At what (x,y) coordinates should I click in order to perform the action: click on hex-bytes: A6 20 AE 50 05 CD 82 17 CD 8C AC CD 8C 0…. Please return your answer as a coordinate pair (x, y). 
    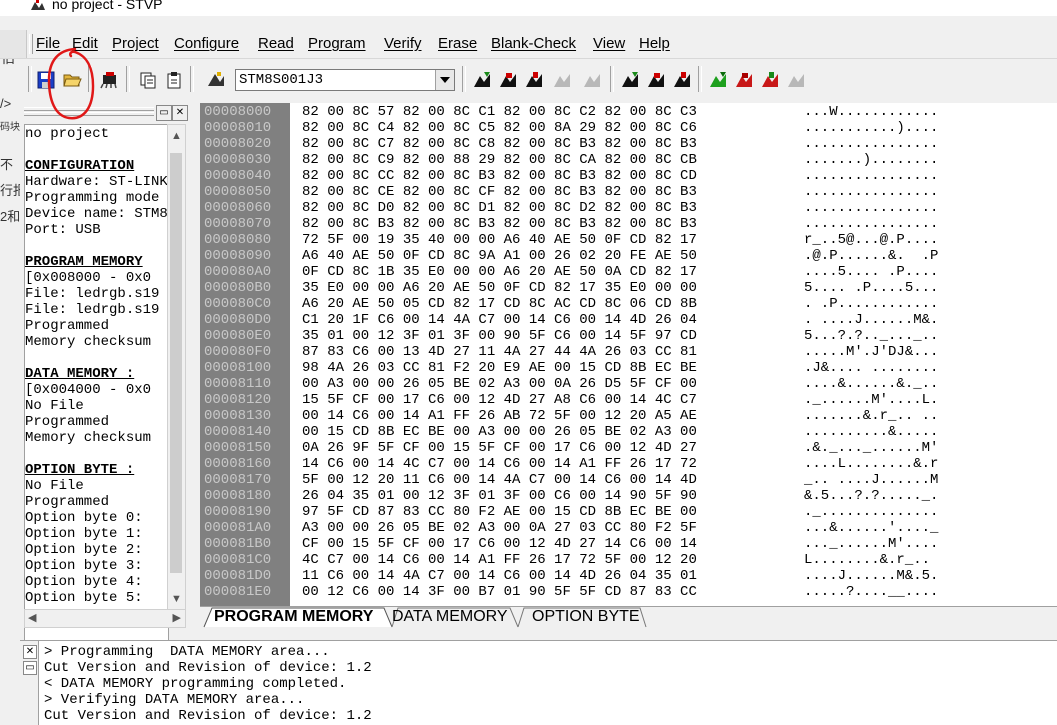
    Looking at the image, I should click on (499, 304).